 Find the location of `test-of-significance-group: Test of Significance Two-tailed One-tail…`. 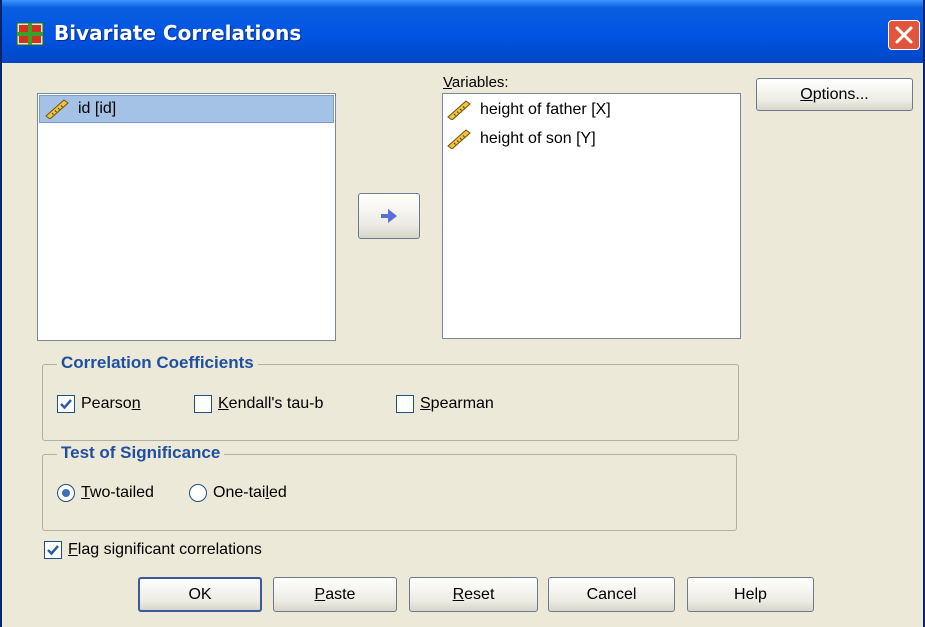

test-of-significance-group: Test of Significance Two-tailed One-tail… is located at coordinates (389, 487).